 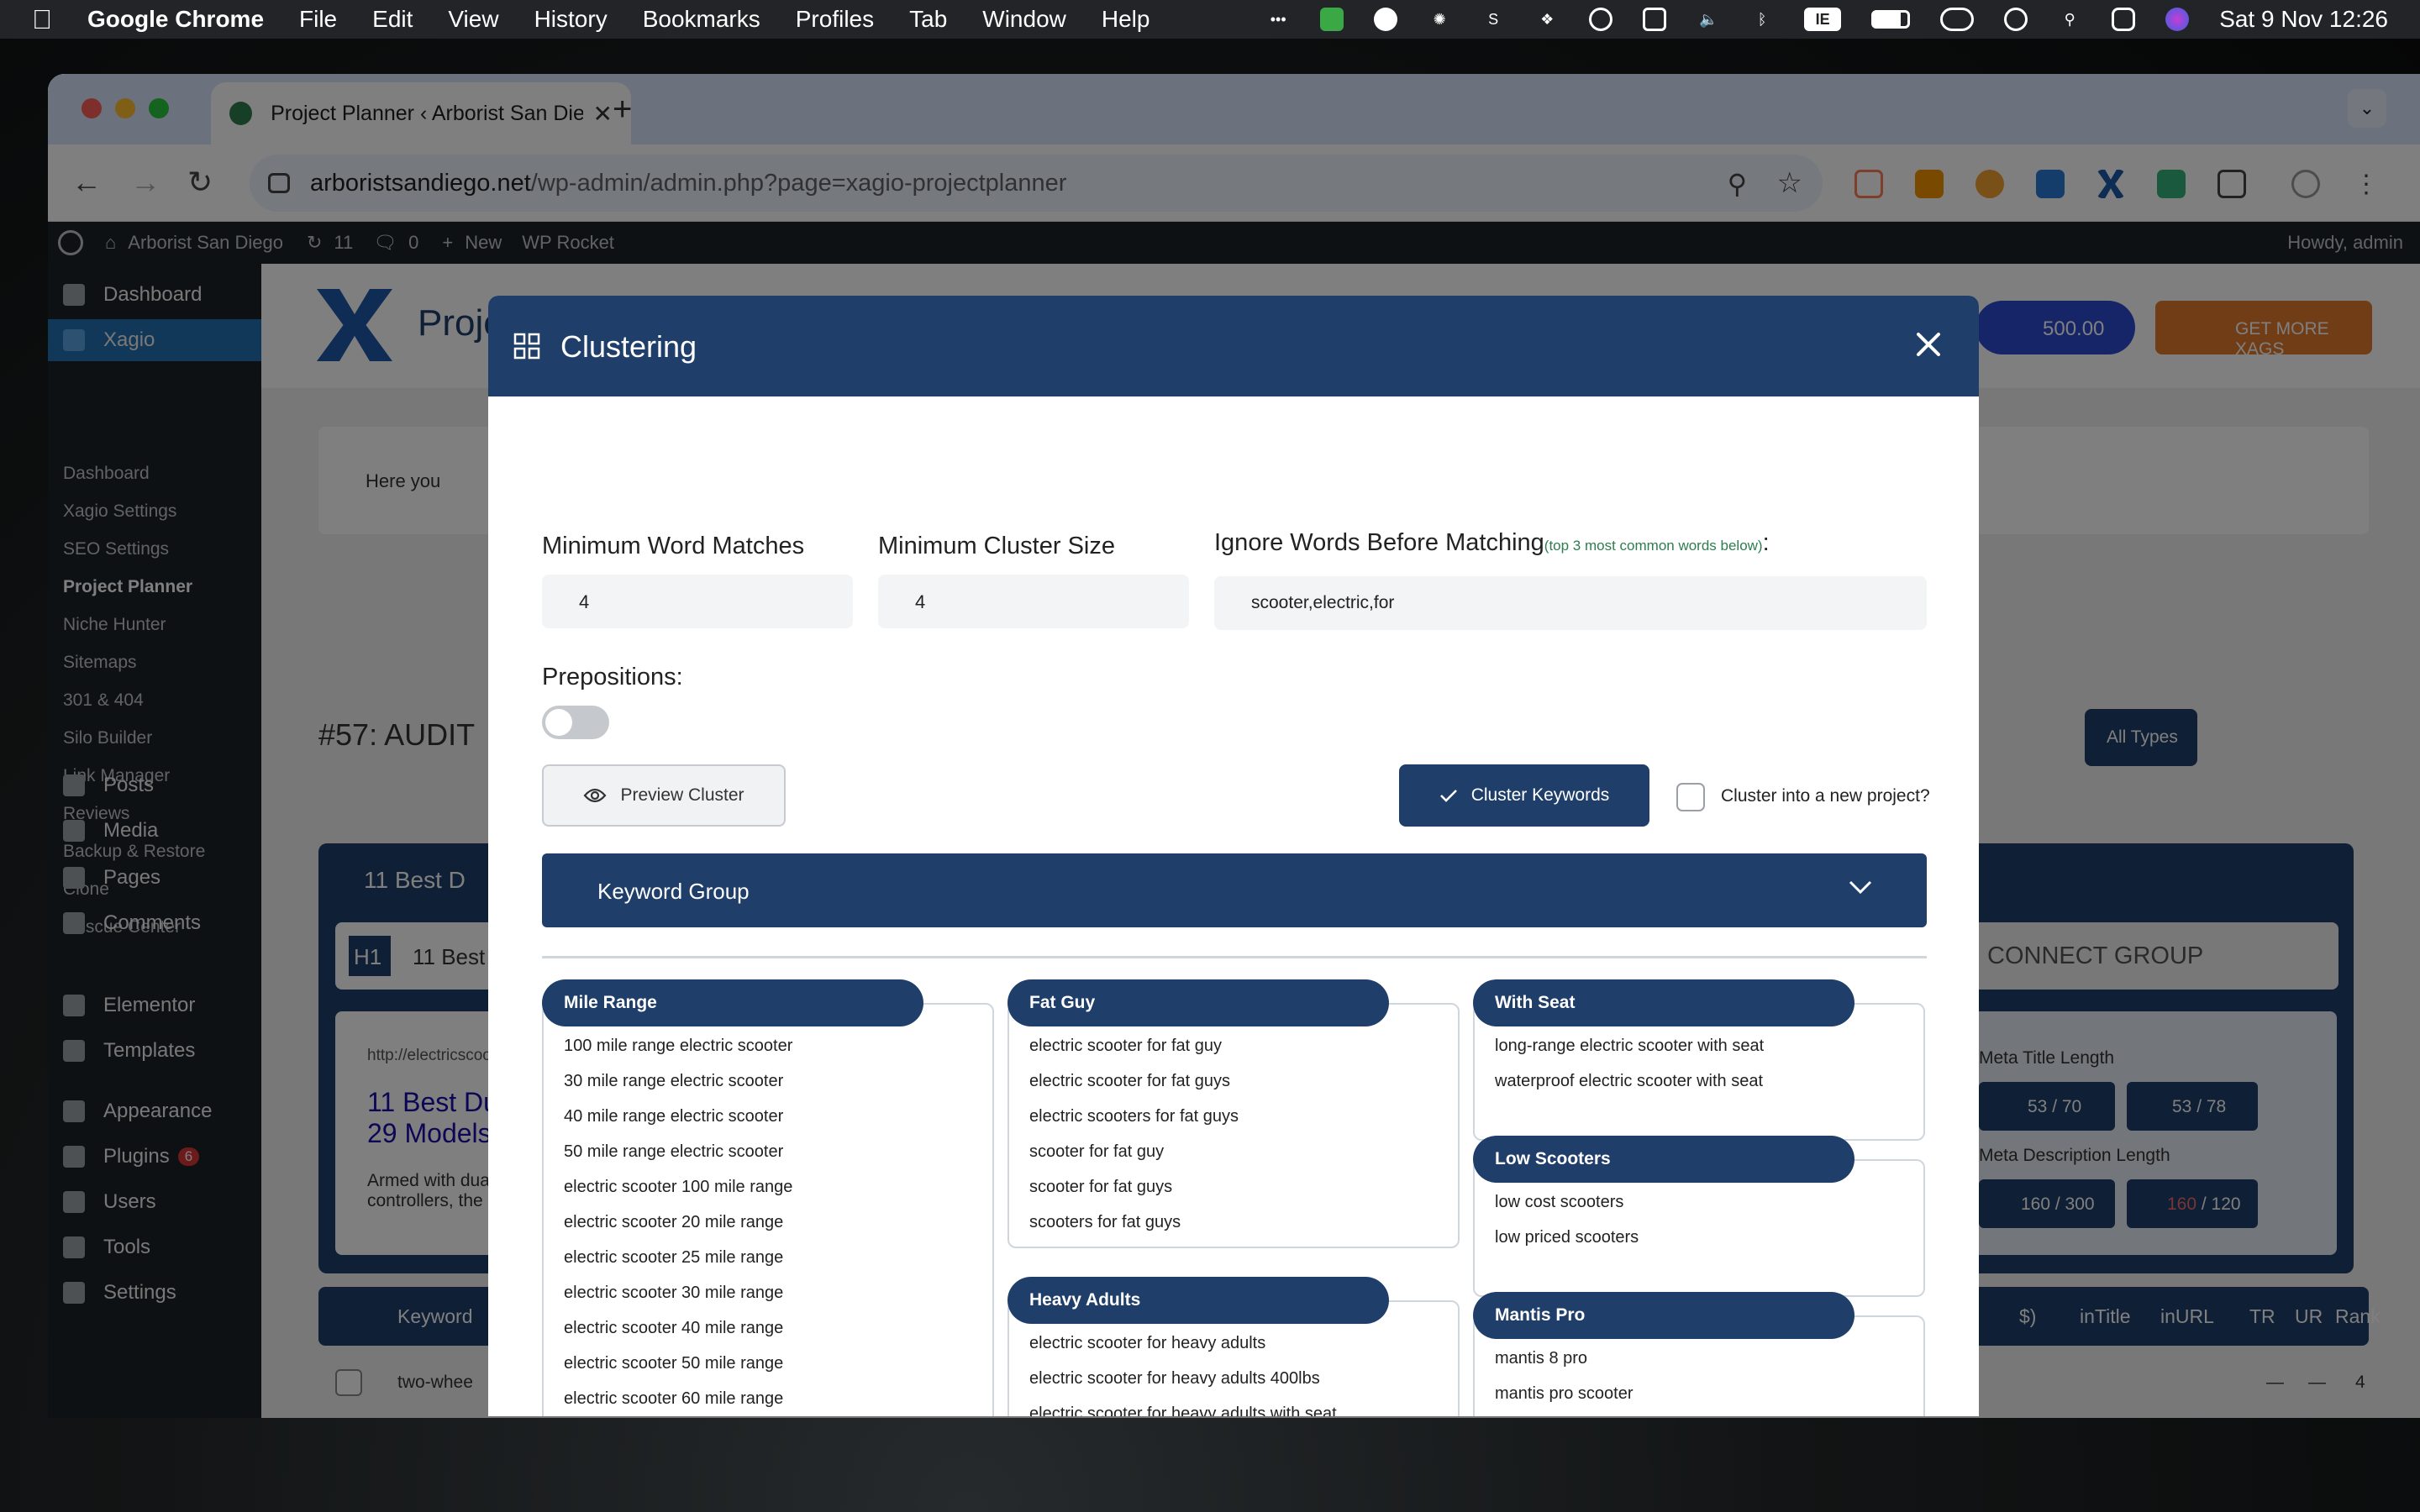 I want to click on sun-icon: ✺, so click(x=1439, y=19).